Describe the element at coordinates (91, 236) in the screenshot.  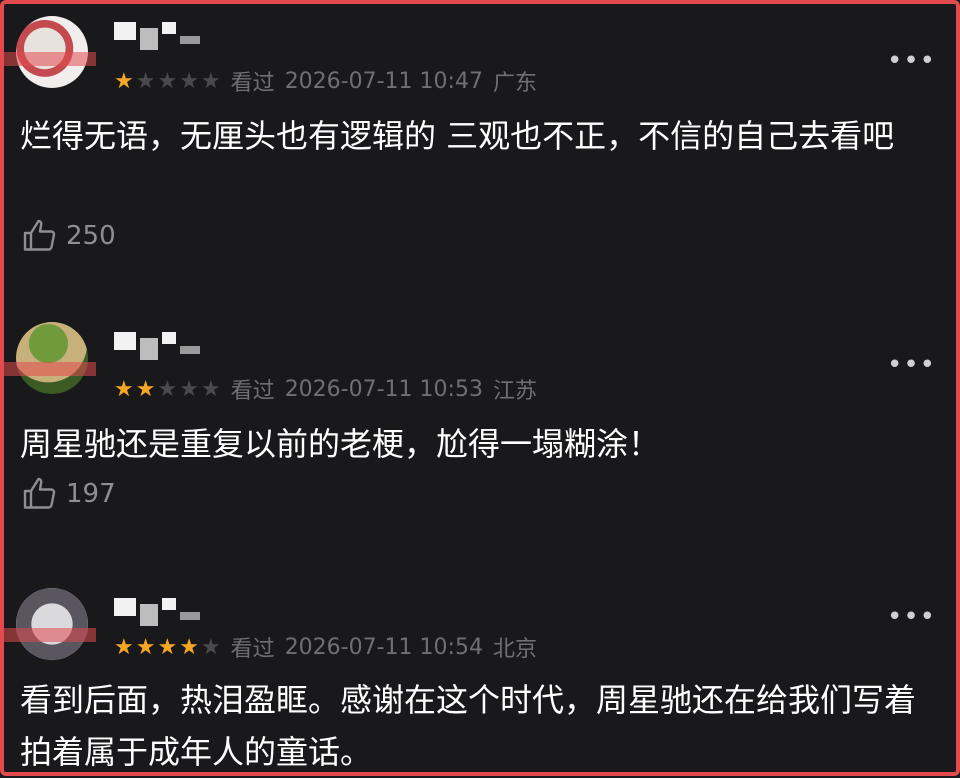
I see `like-count: 250` at that location.